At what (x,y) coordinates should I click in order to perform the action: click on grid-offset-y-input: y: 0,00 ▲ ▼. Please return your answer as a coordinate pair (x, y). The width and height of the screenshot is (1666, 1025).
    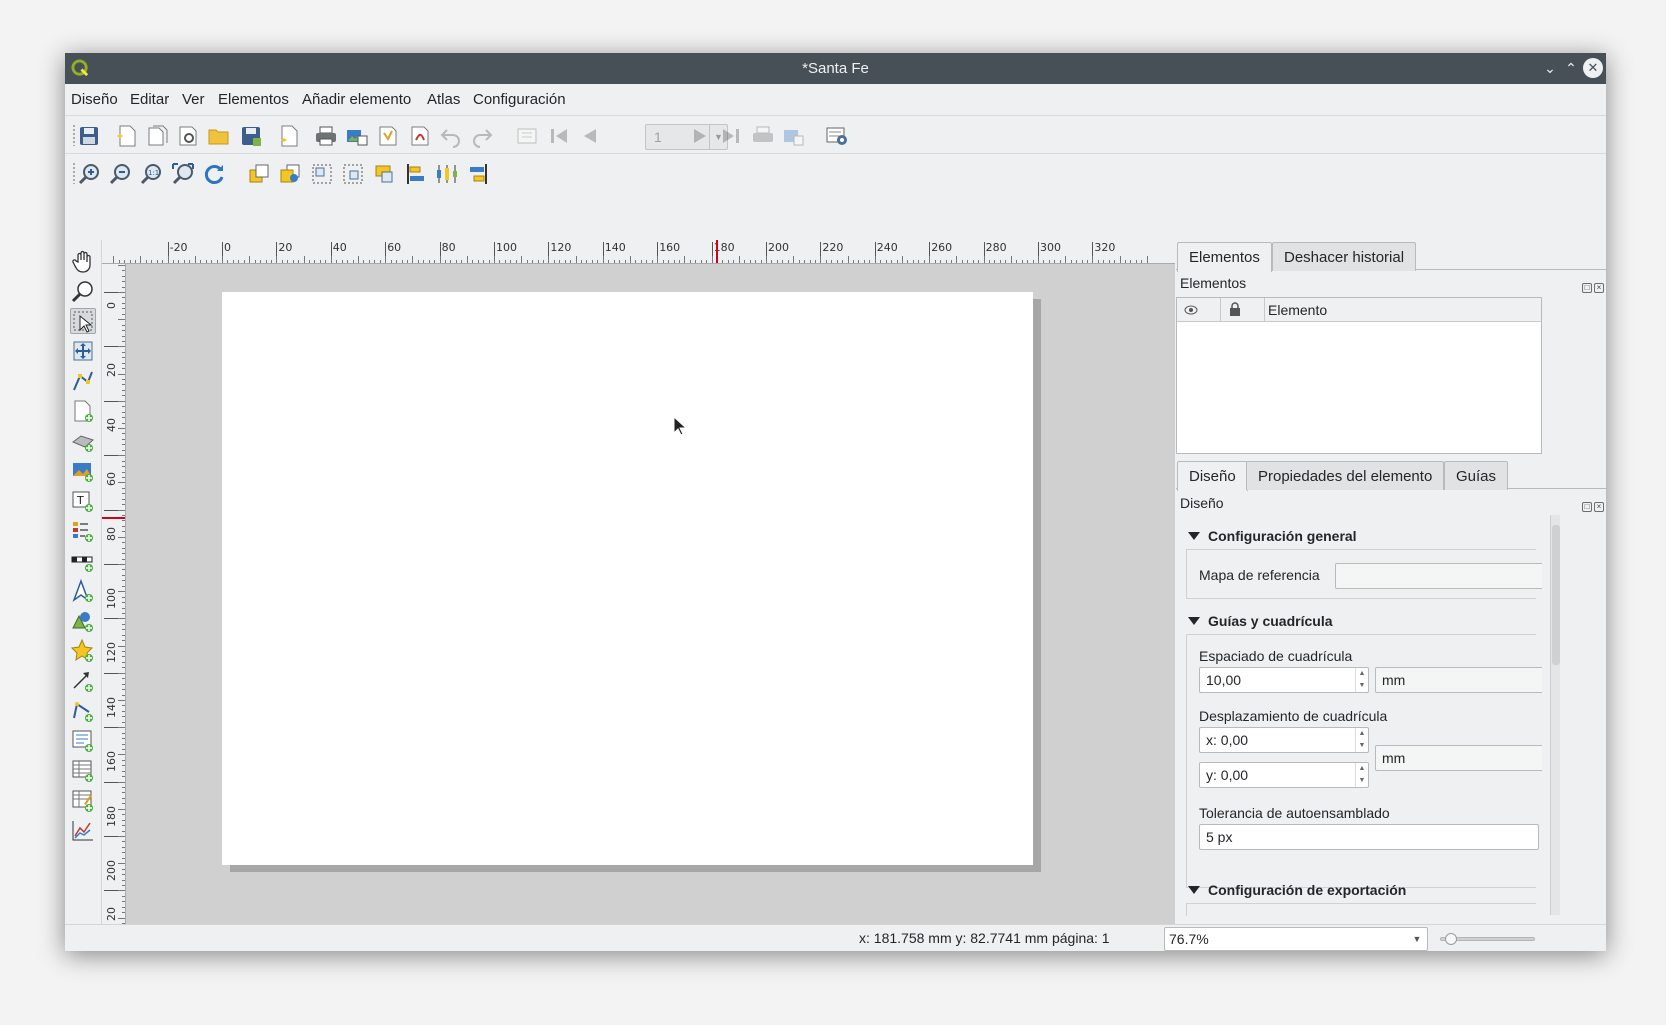
    Looking at the image, I should click on (1284, 775).